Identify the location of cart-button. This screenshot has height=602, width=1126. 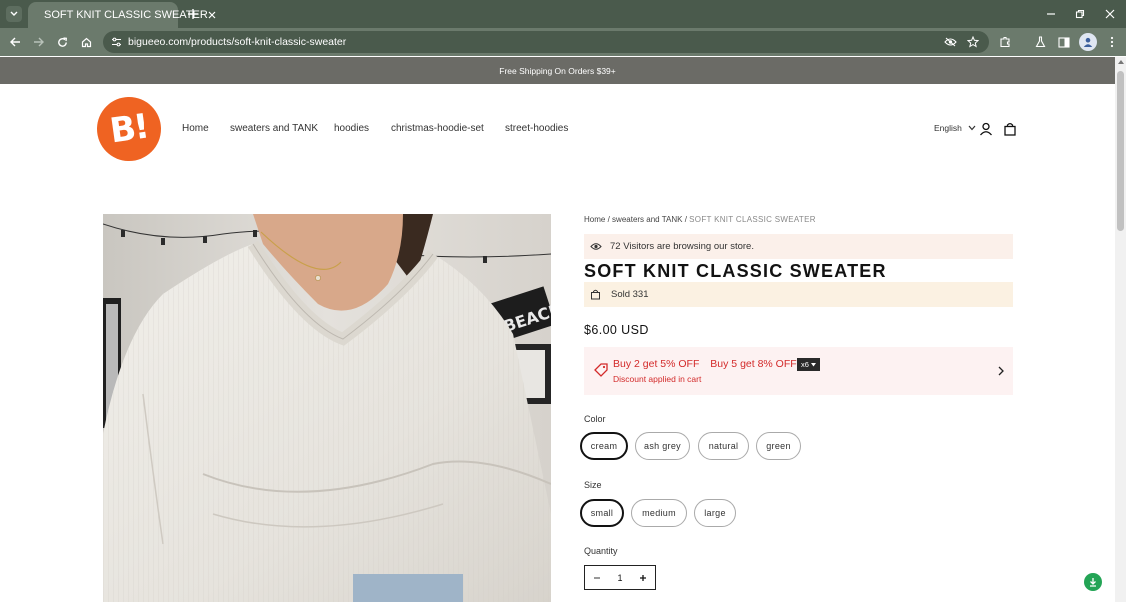
(1010, 129).